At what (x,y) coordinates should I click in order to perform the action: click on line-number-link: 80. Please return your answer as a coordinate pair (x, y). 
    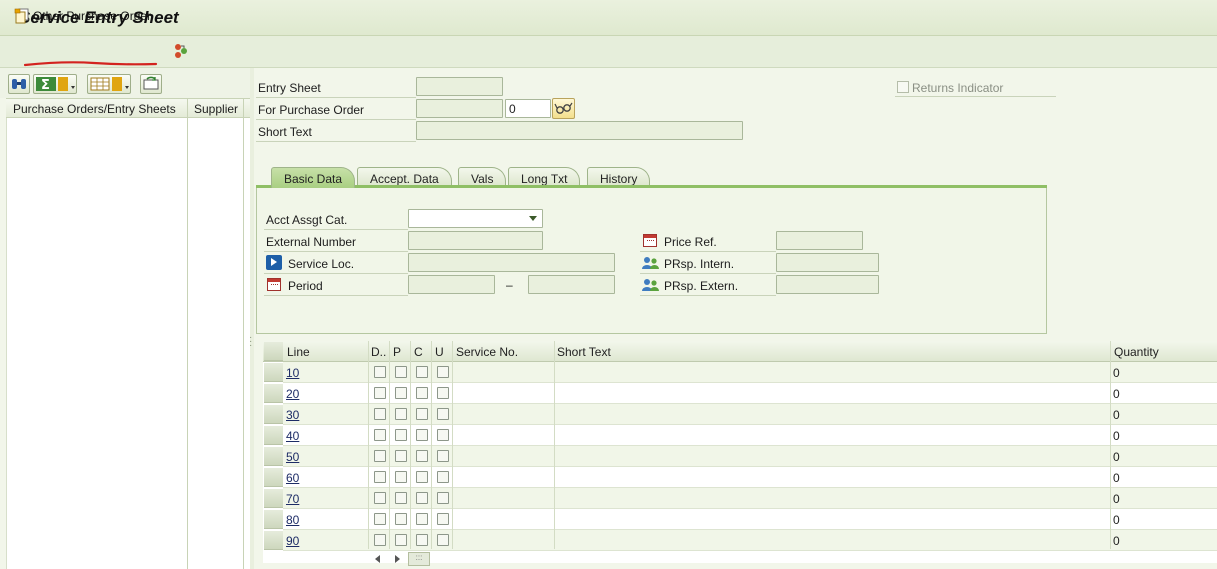
    Looking at the image, I should click on (292, 520).